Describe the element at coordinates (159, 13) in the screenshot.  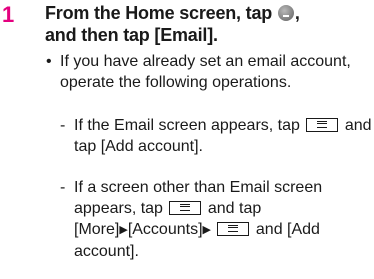
I see `heading-text-1: From the Home screen, tap` at that location.